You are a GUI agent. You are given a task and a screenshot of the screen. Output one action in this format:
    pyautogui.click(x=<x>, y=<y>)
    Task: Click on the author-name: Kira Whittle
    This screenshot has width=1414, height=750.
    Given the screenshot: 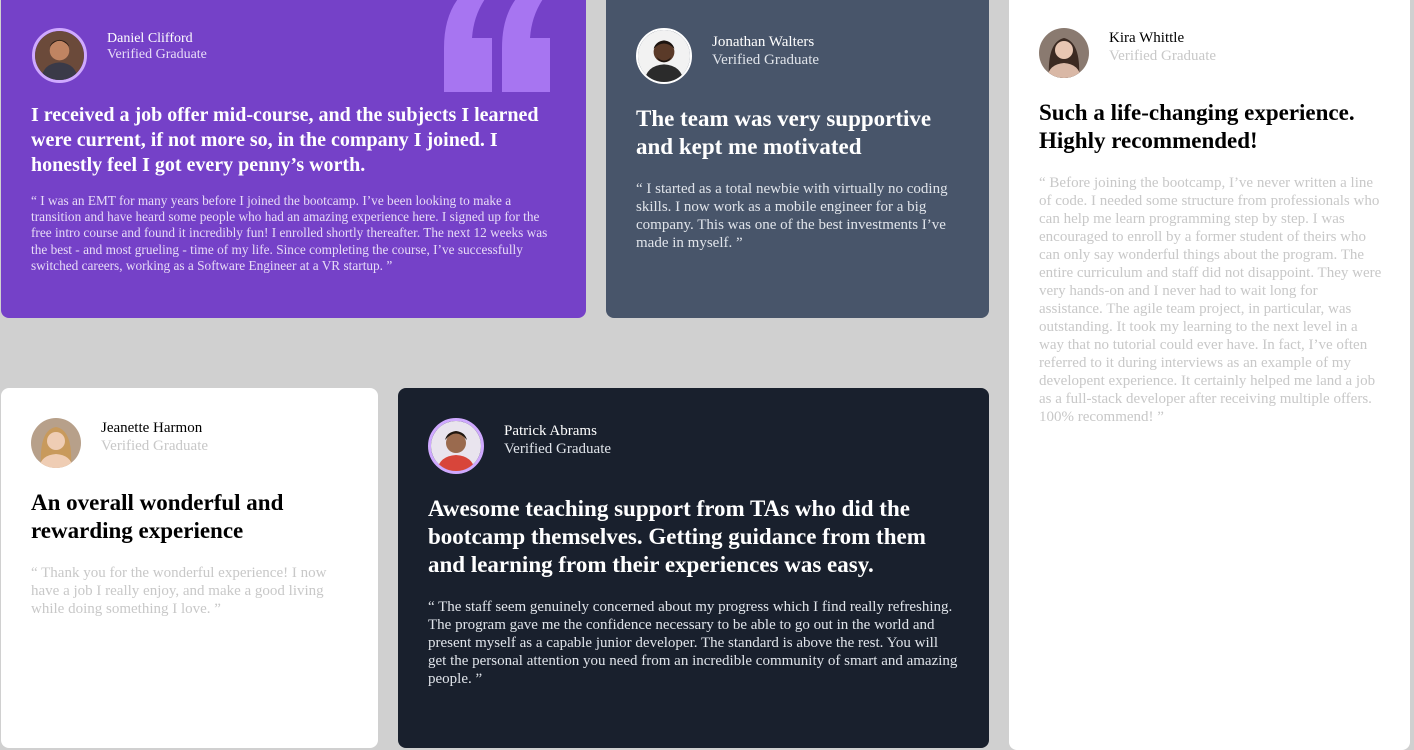 What is the action you would take?
    pyautogui.click(x=1147, y=38)
    